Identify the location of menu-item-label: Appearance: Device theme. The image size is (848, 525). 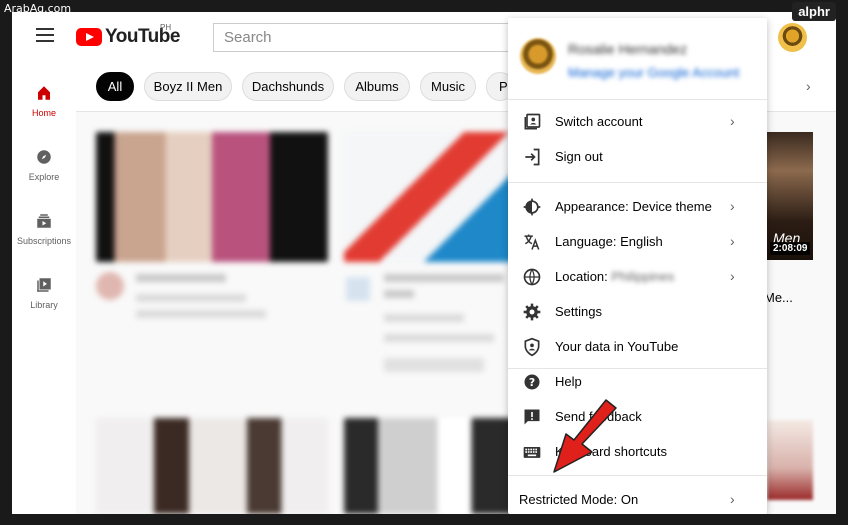
(633, 206).